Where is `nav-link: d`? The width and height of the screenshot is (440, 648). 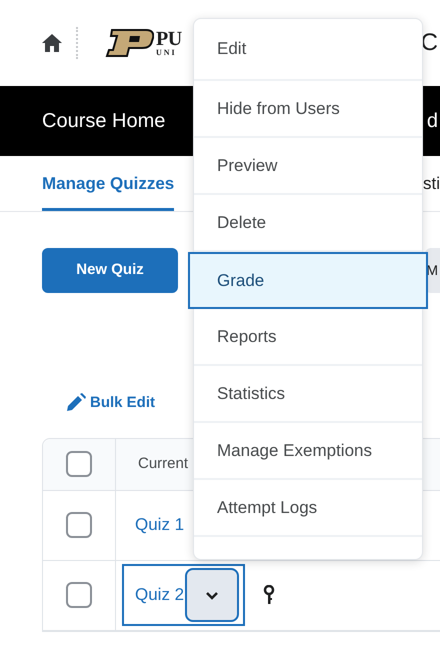
nav-link: d is located at coordinates (433, 121).